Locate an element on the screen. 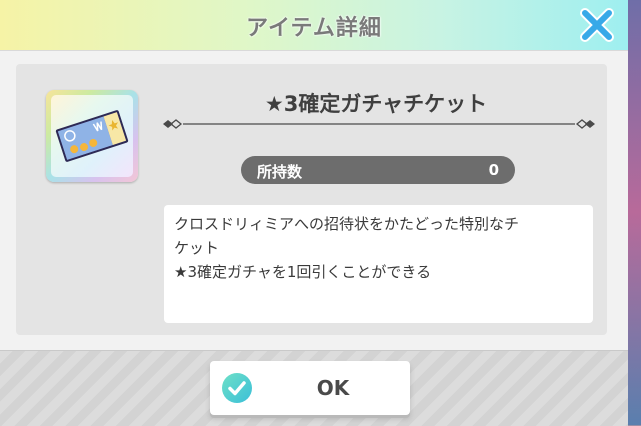  dialog-header: アイテム詳細 is located at coordinates (314, 25).